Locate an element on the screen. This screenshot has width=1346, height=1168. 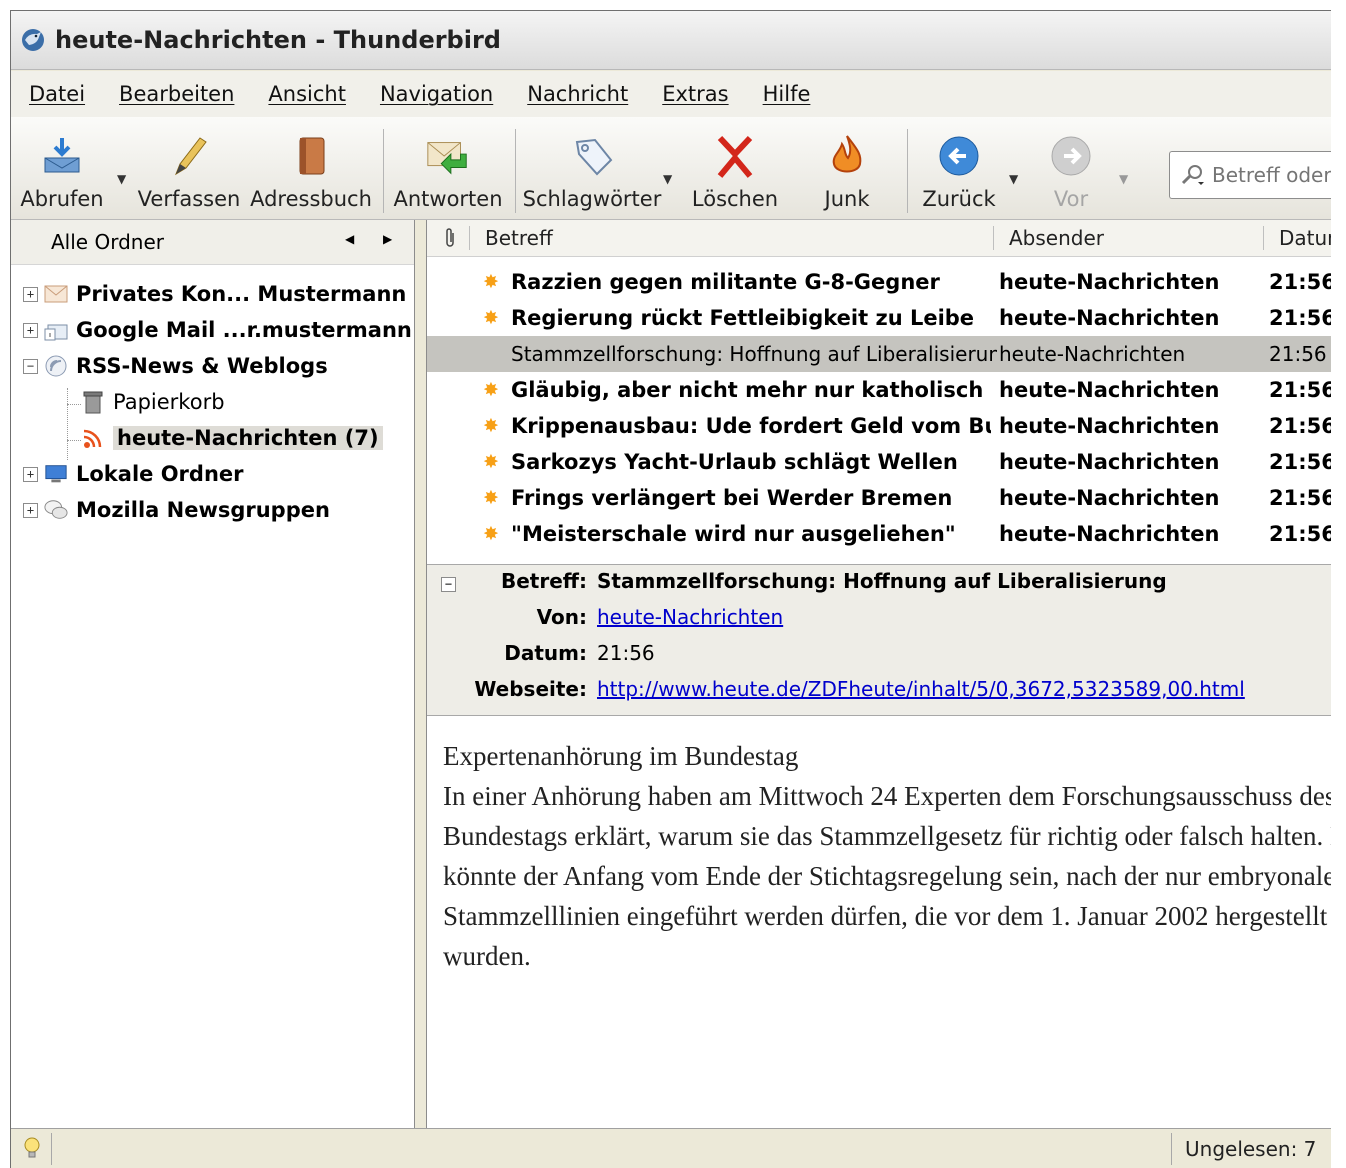
message-subject: Frings verlängert bei Werder Bremen is located at coordinates (732, 498).